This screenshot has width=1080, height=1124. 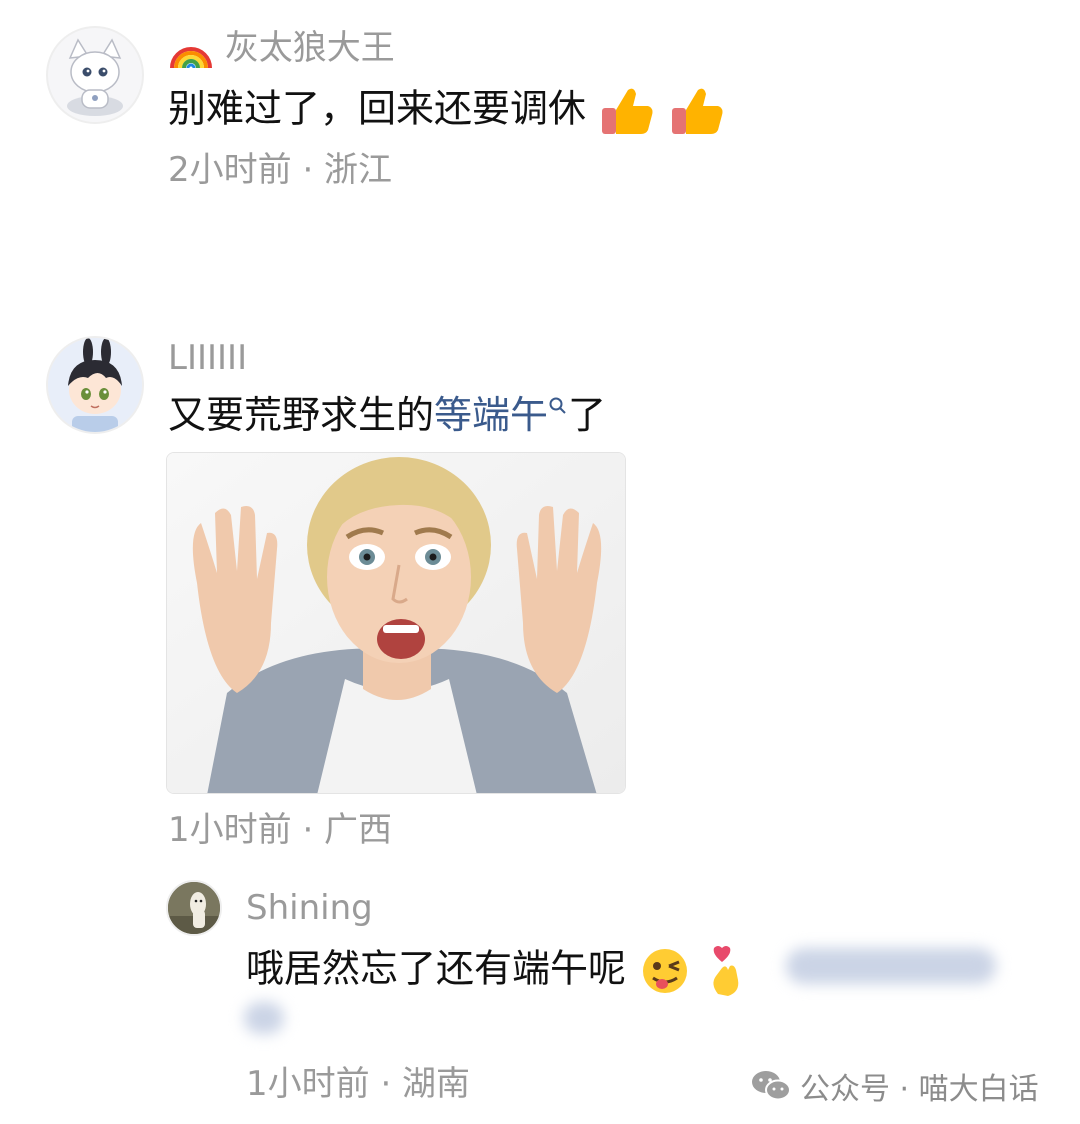 I want to click on comment-image, so click(x=396, y=623).